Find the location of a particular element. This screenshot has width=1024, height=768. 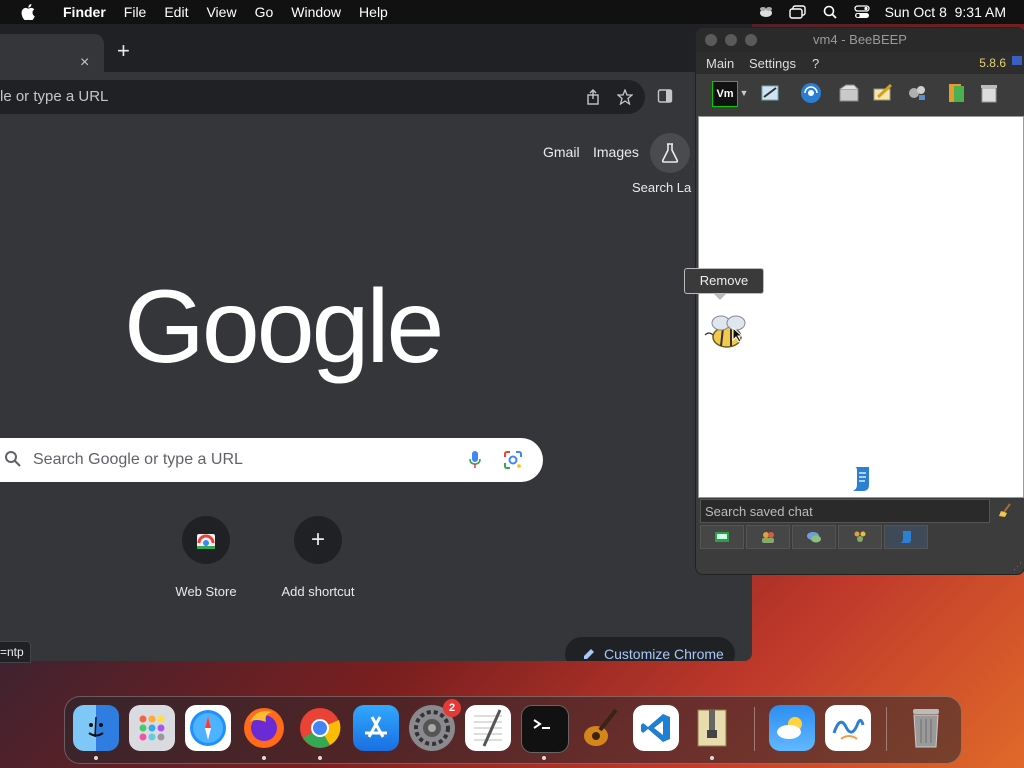

beebeep-toolbar: Vm ▼ is located at coordinates (860, 94).